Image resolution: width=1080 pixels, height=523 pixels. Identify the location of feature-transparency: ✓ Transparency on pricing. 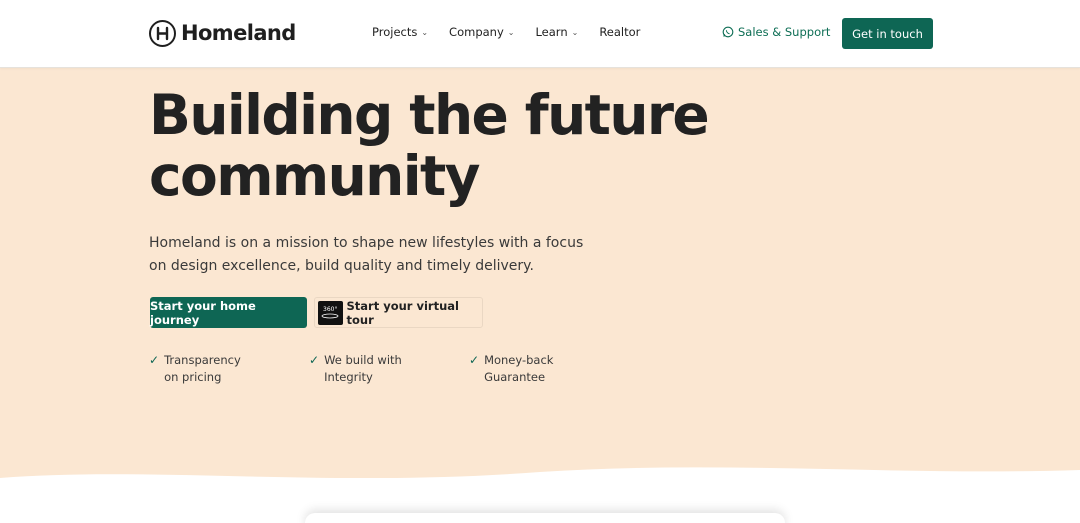
(195, 369).